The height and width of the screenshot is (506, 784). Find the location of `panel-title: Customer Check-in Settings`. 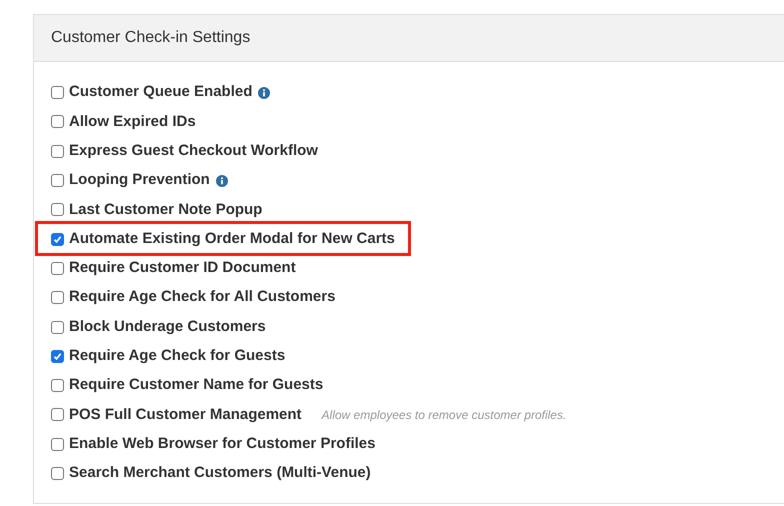

panel-title: Customer Check-in Settings is located at coordinates (150, 38).